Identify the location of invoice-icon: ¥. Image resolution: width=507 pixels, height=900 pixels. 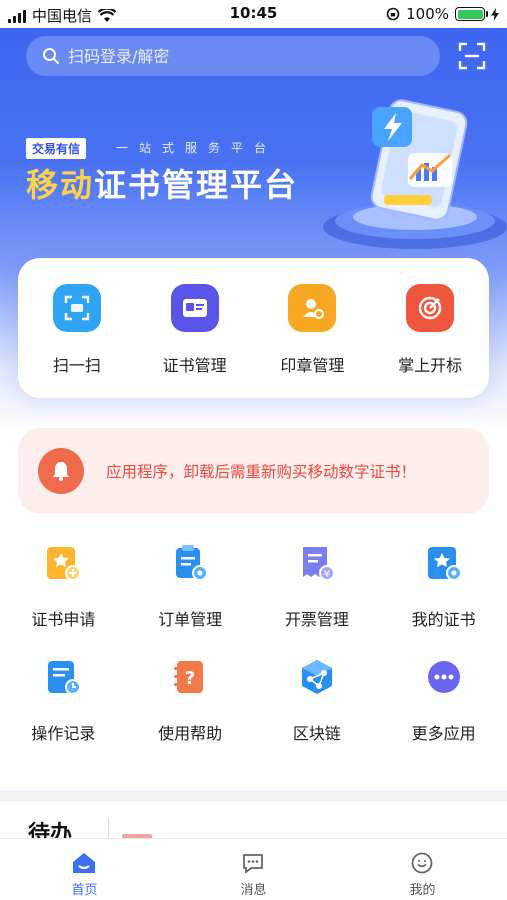
(317, 563).